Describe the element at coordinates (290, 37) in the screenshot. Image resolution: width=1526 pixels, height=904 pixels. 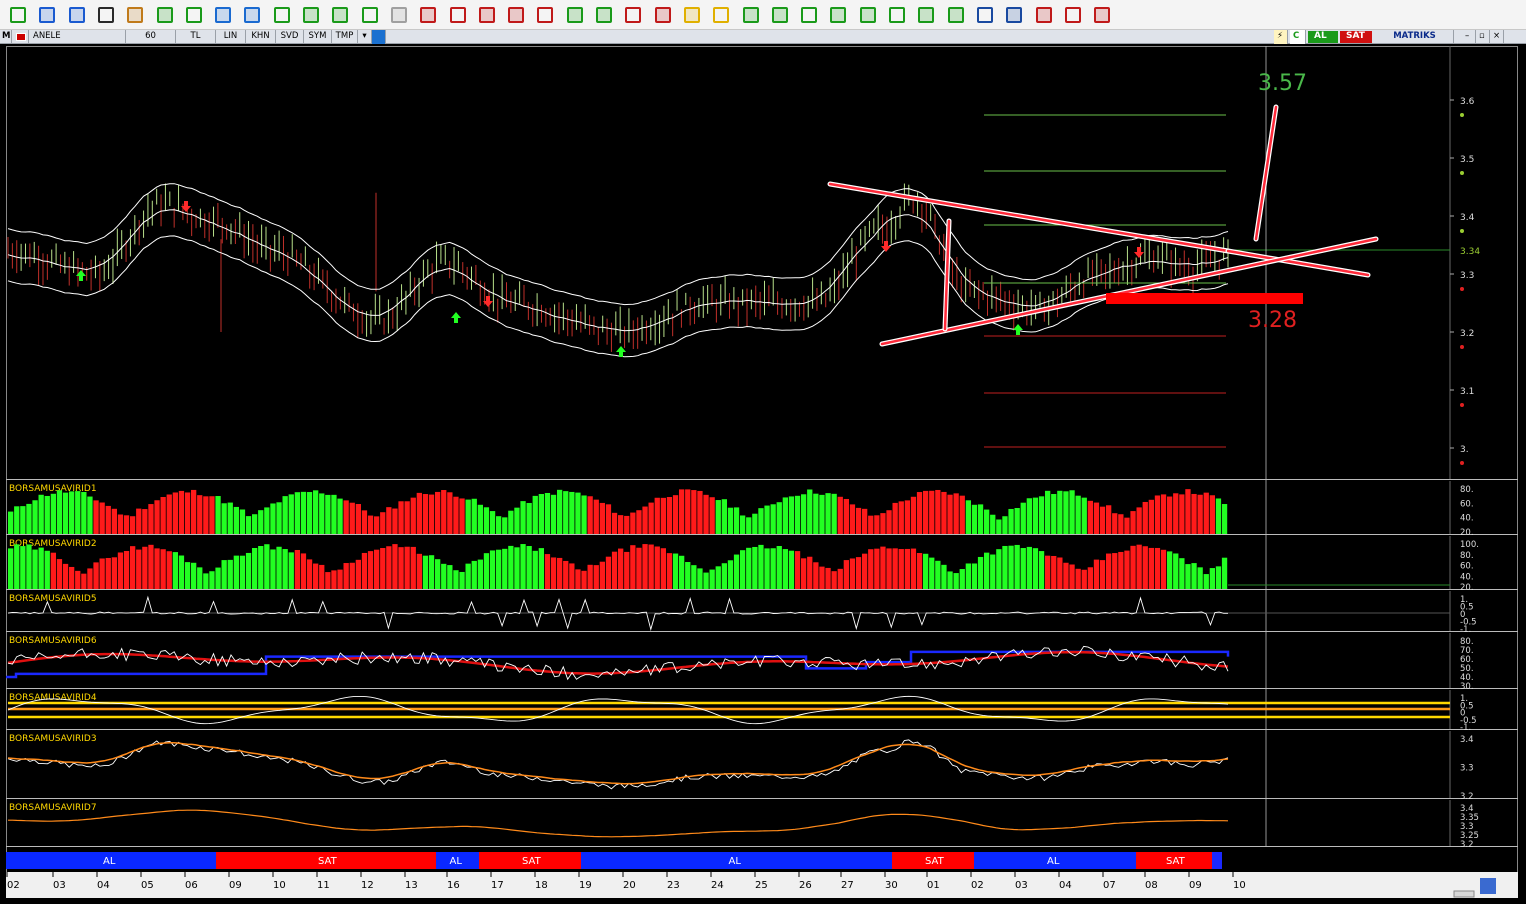
I see `svd-button: SVD` at that location.